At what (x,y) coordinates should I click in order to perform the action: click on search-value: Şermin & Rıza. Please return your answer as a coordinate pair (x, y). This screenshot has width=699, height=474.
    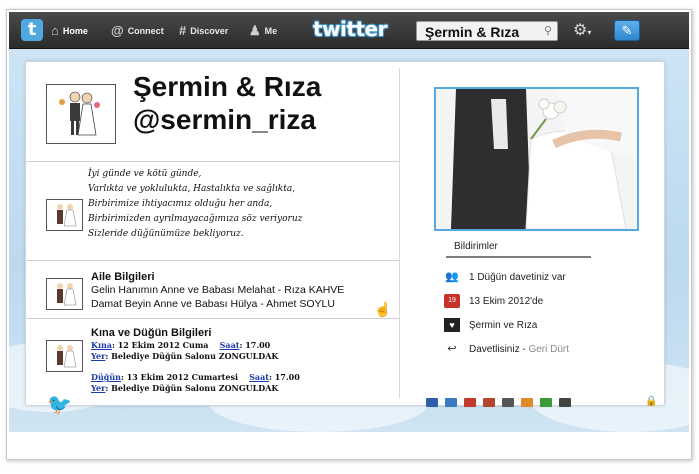
    Looking at the image, I should click on (472, 32).